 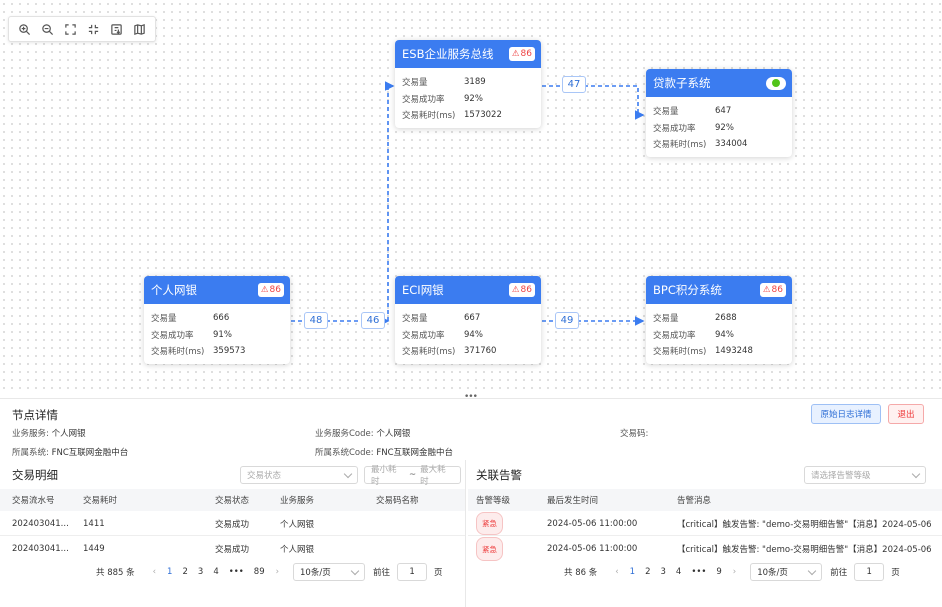 I want to click on graph-toolbar, so click(x=82, y=29).